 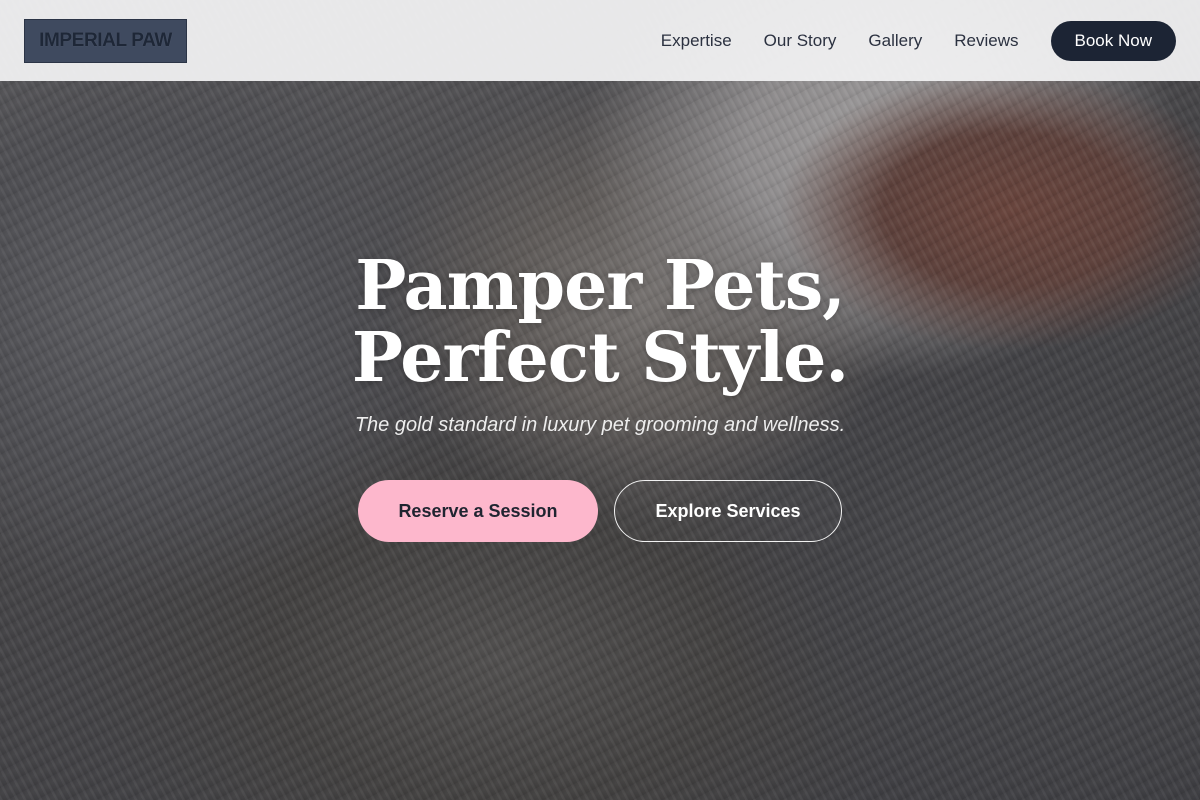 What do you see at coordinates (600, 286) in the screenshot?
I see `hero-title-line-1: Pamper Pets,` at bounding box center [600, 286].